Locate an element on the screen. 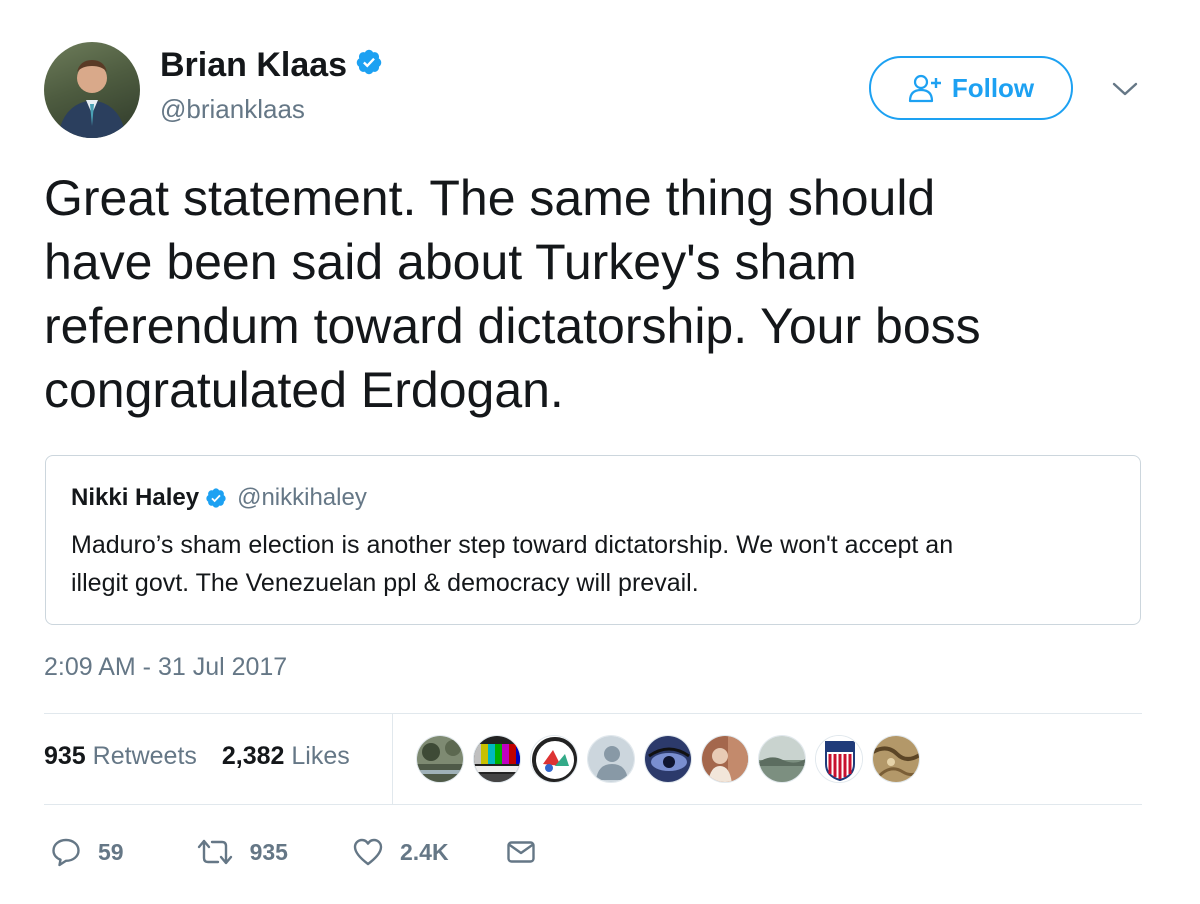 This screenshot has width=1200, height=904. like-button: 2.4K is located at coordinates (400, 852).